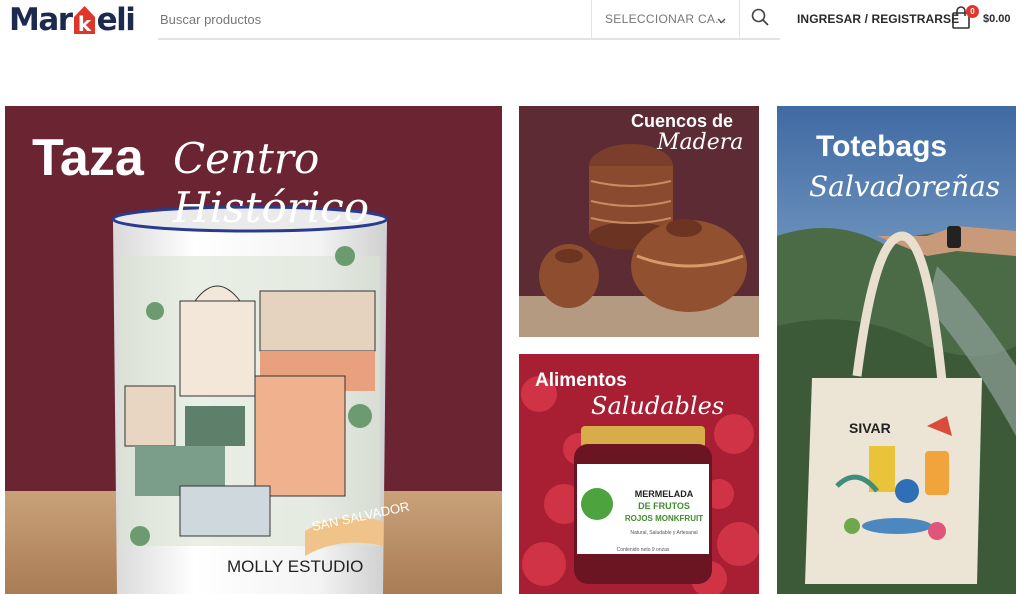 Image resolution: width=1024 pixels, height=594 pixels. I want to click on logo-house-letter: k, so click(84, 23).